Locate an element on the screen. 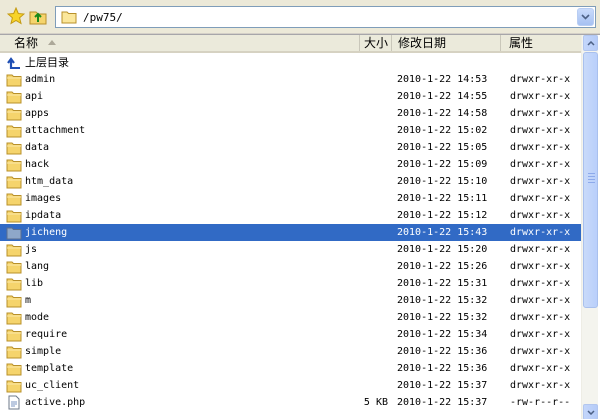 The image size is (600, 419). file-name: lib is located at coordinates (34, 283).